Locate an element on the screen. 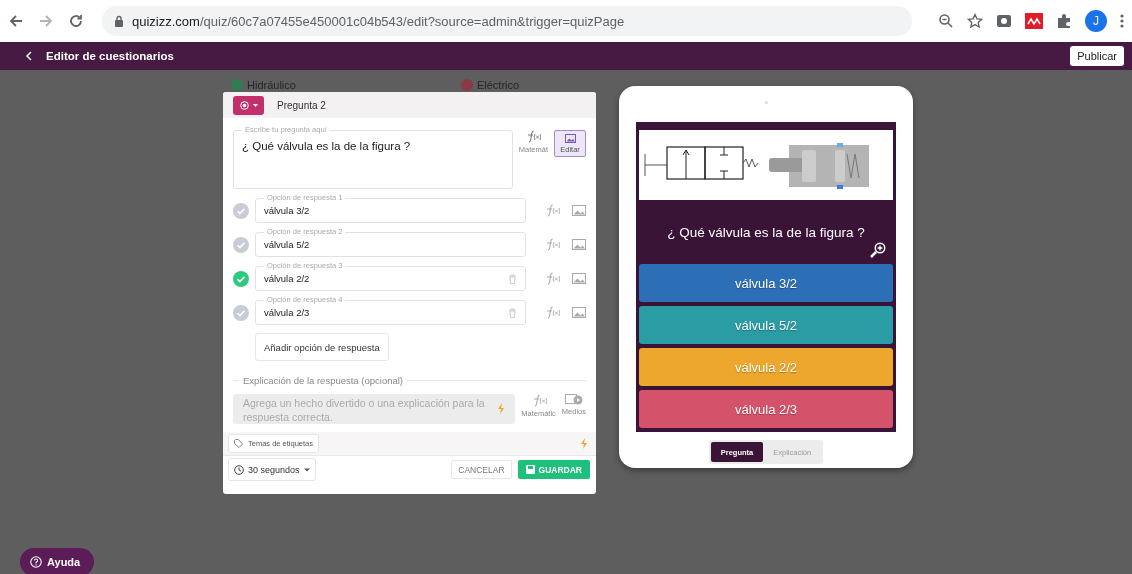 The width and height of the screenshot is (1132, 574). add-option-button: Añadir opción de respuesta is located at coordinates (322, 347).